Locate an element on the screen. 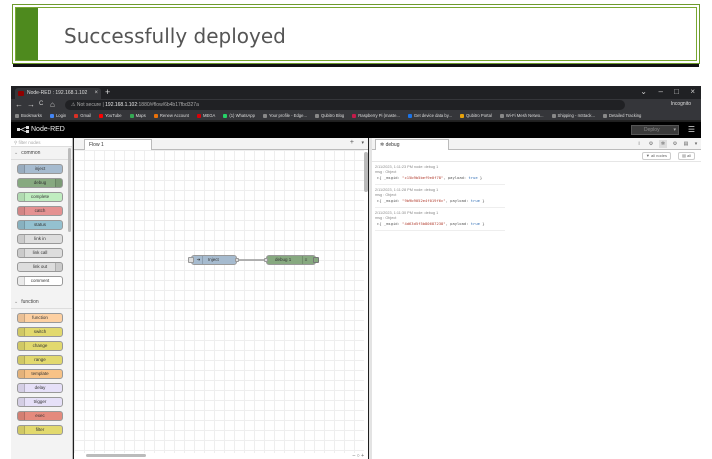  tab-search-icon: ⌄ is located at coordinates (643, 91).